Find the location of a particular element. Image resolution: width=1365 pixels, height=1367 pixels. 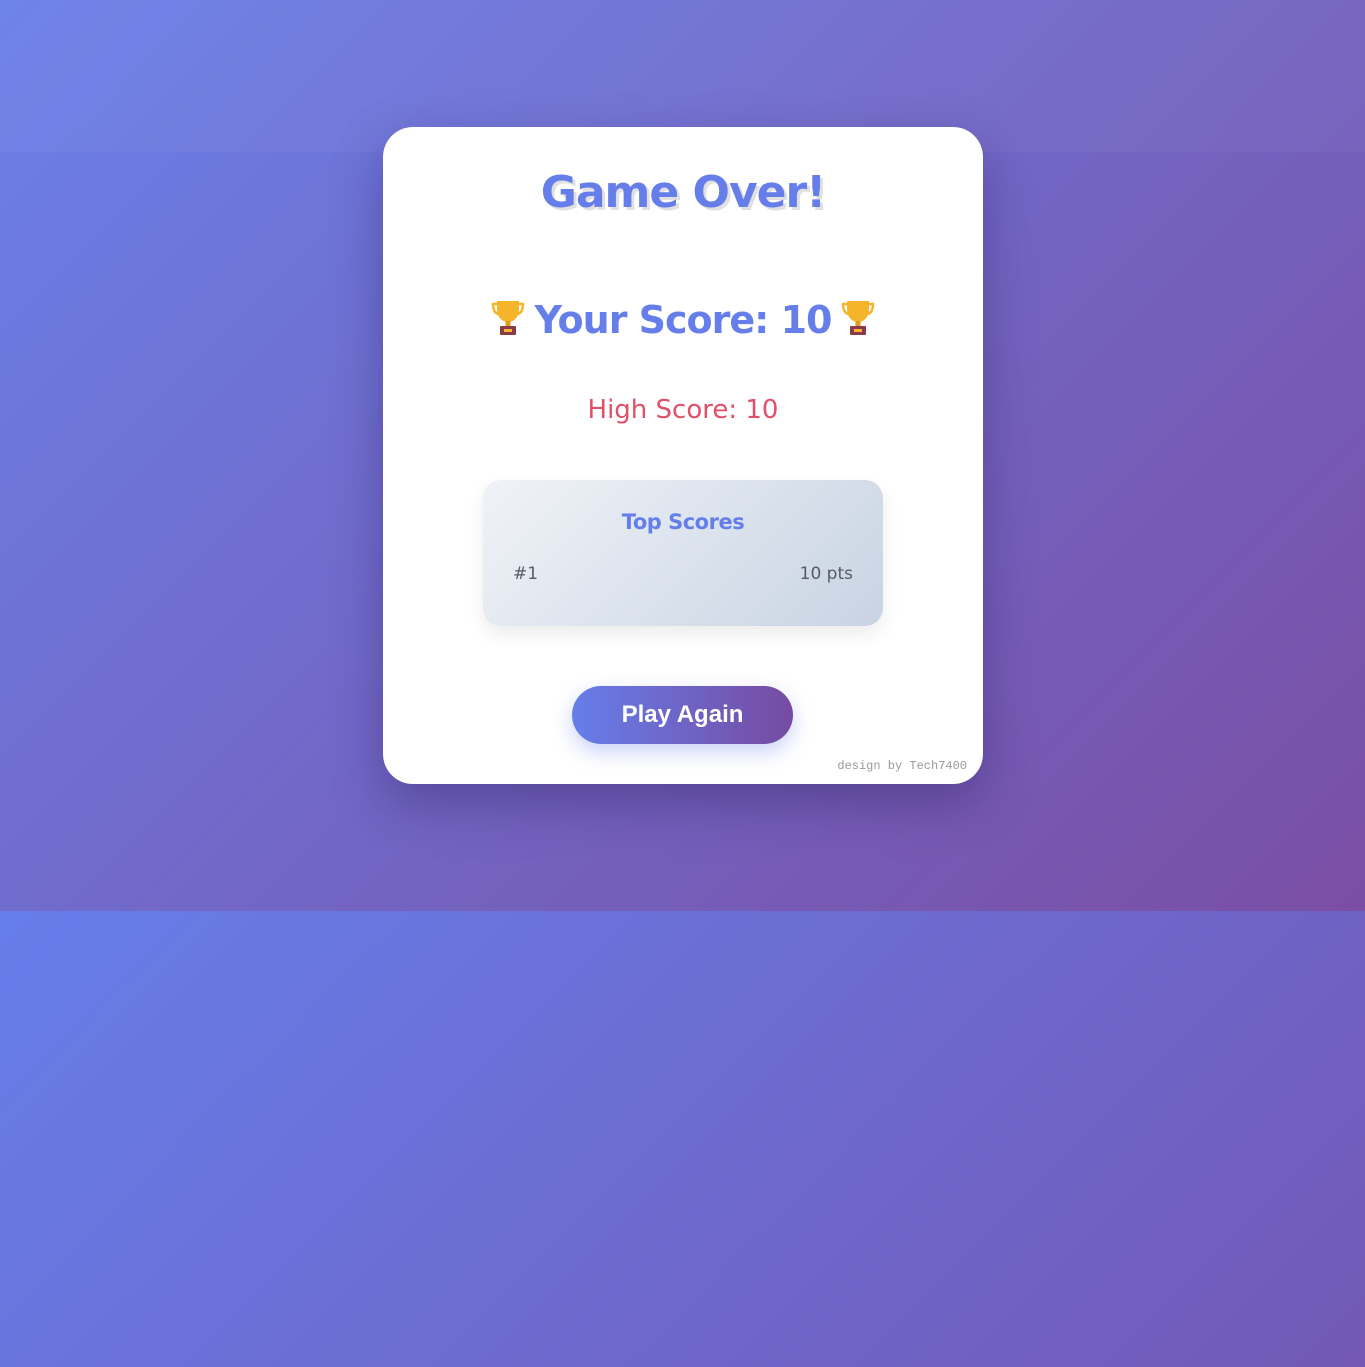

score-rank: #1 is located at coordinates (526, 574).